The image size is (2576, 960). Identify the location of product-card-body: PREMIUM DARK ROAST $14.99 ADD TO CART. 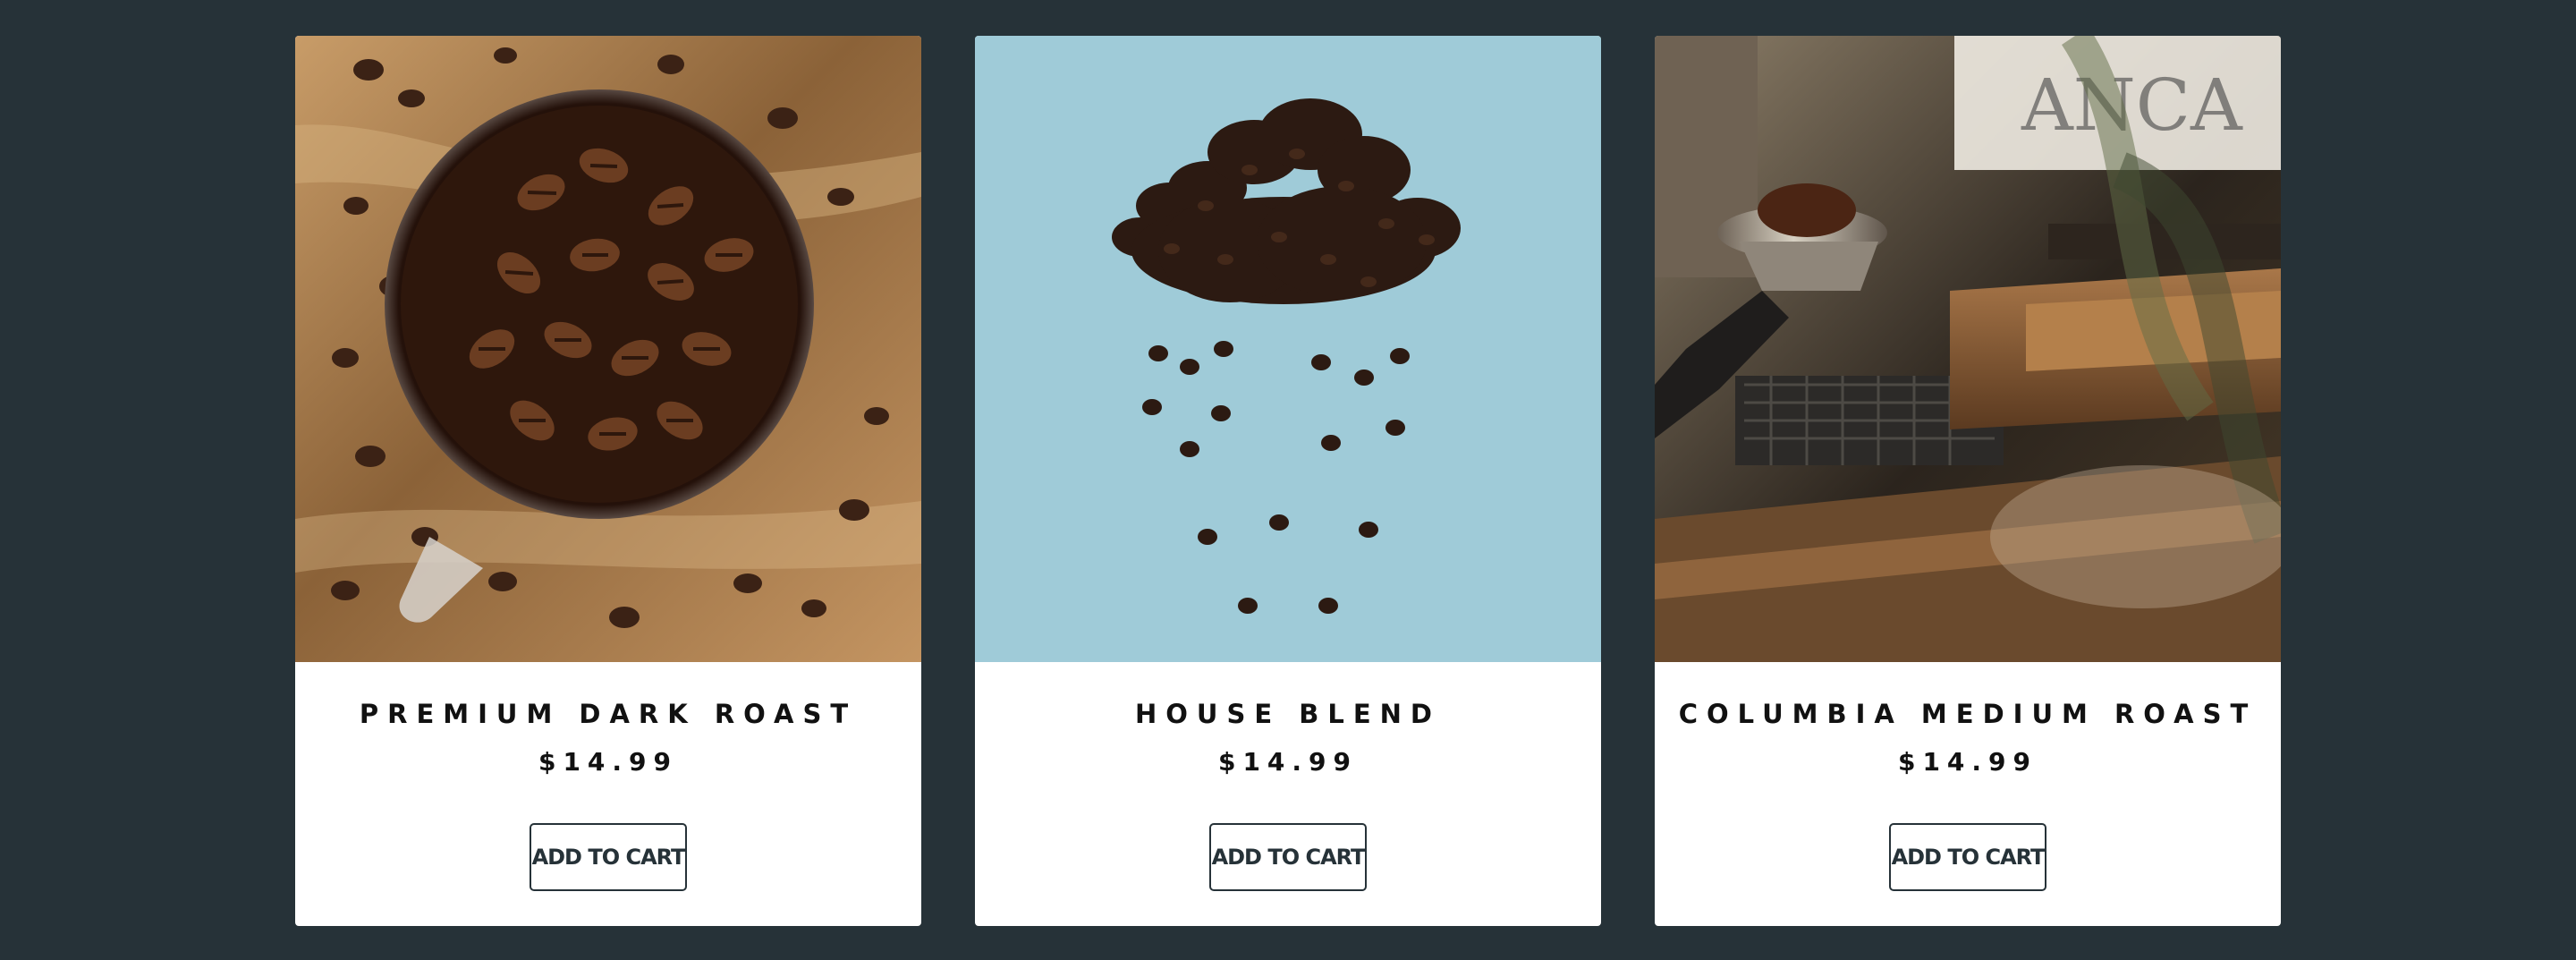
(608, 794).